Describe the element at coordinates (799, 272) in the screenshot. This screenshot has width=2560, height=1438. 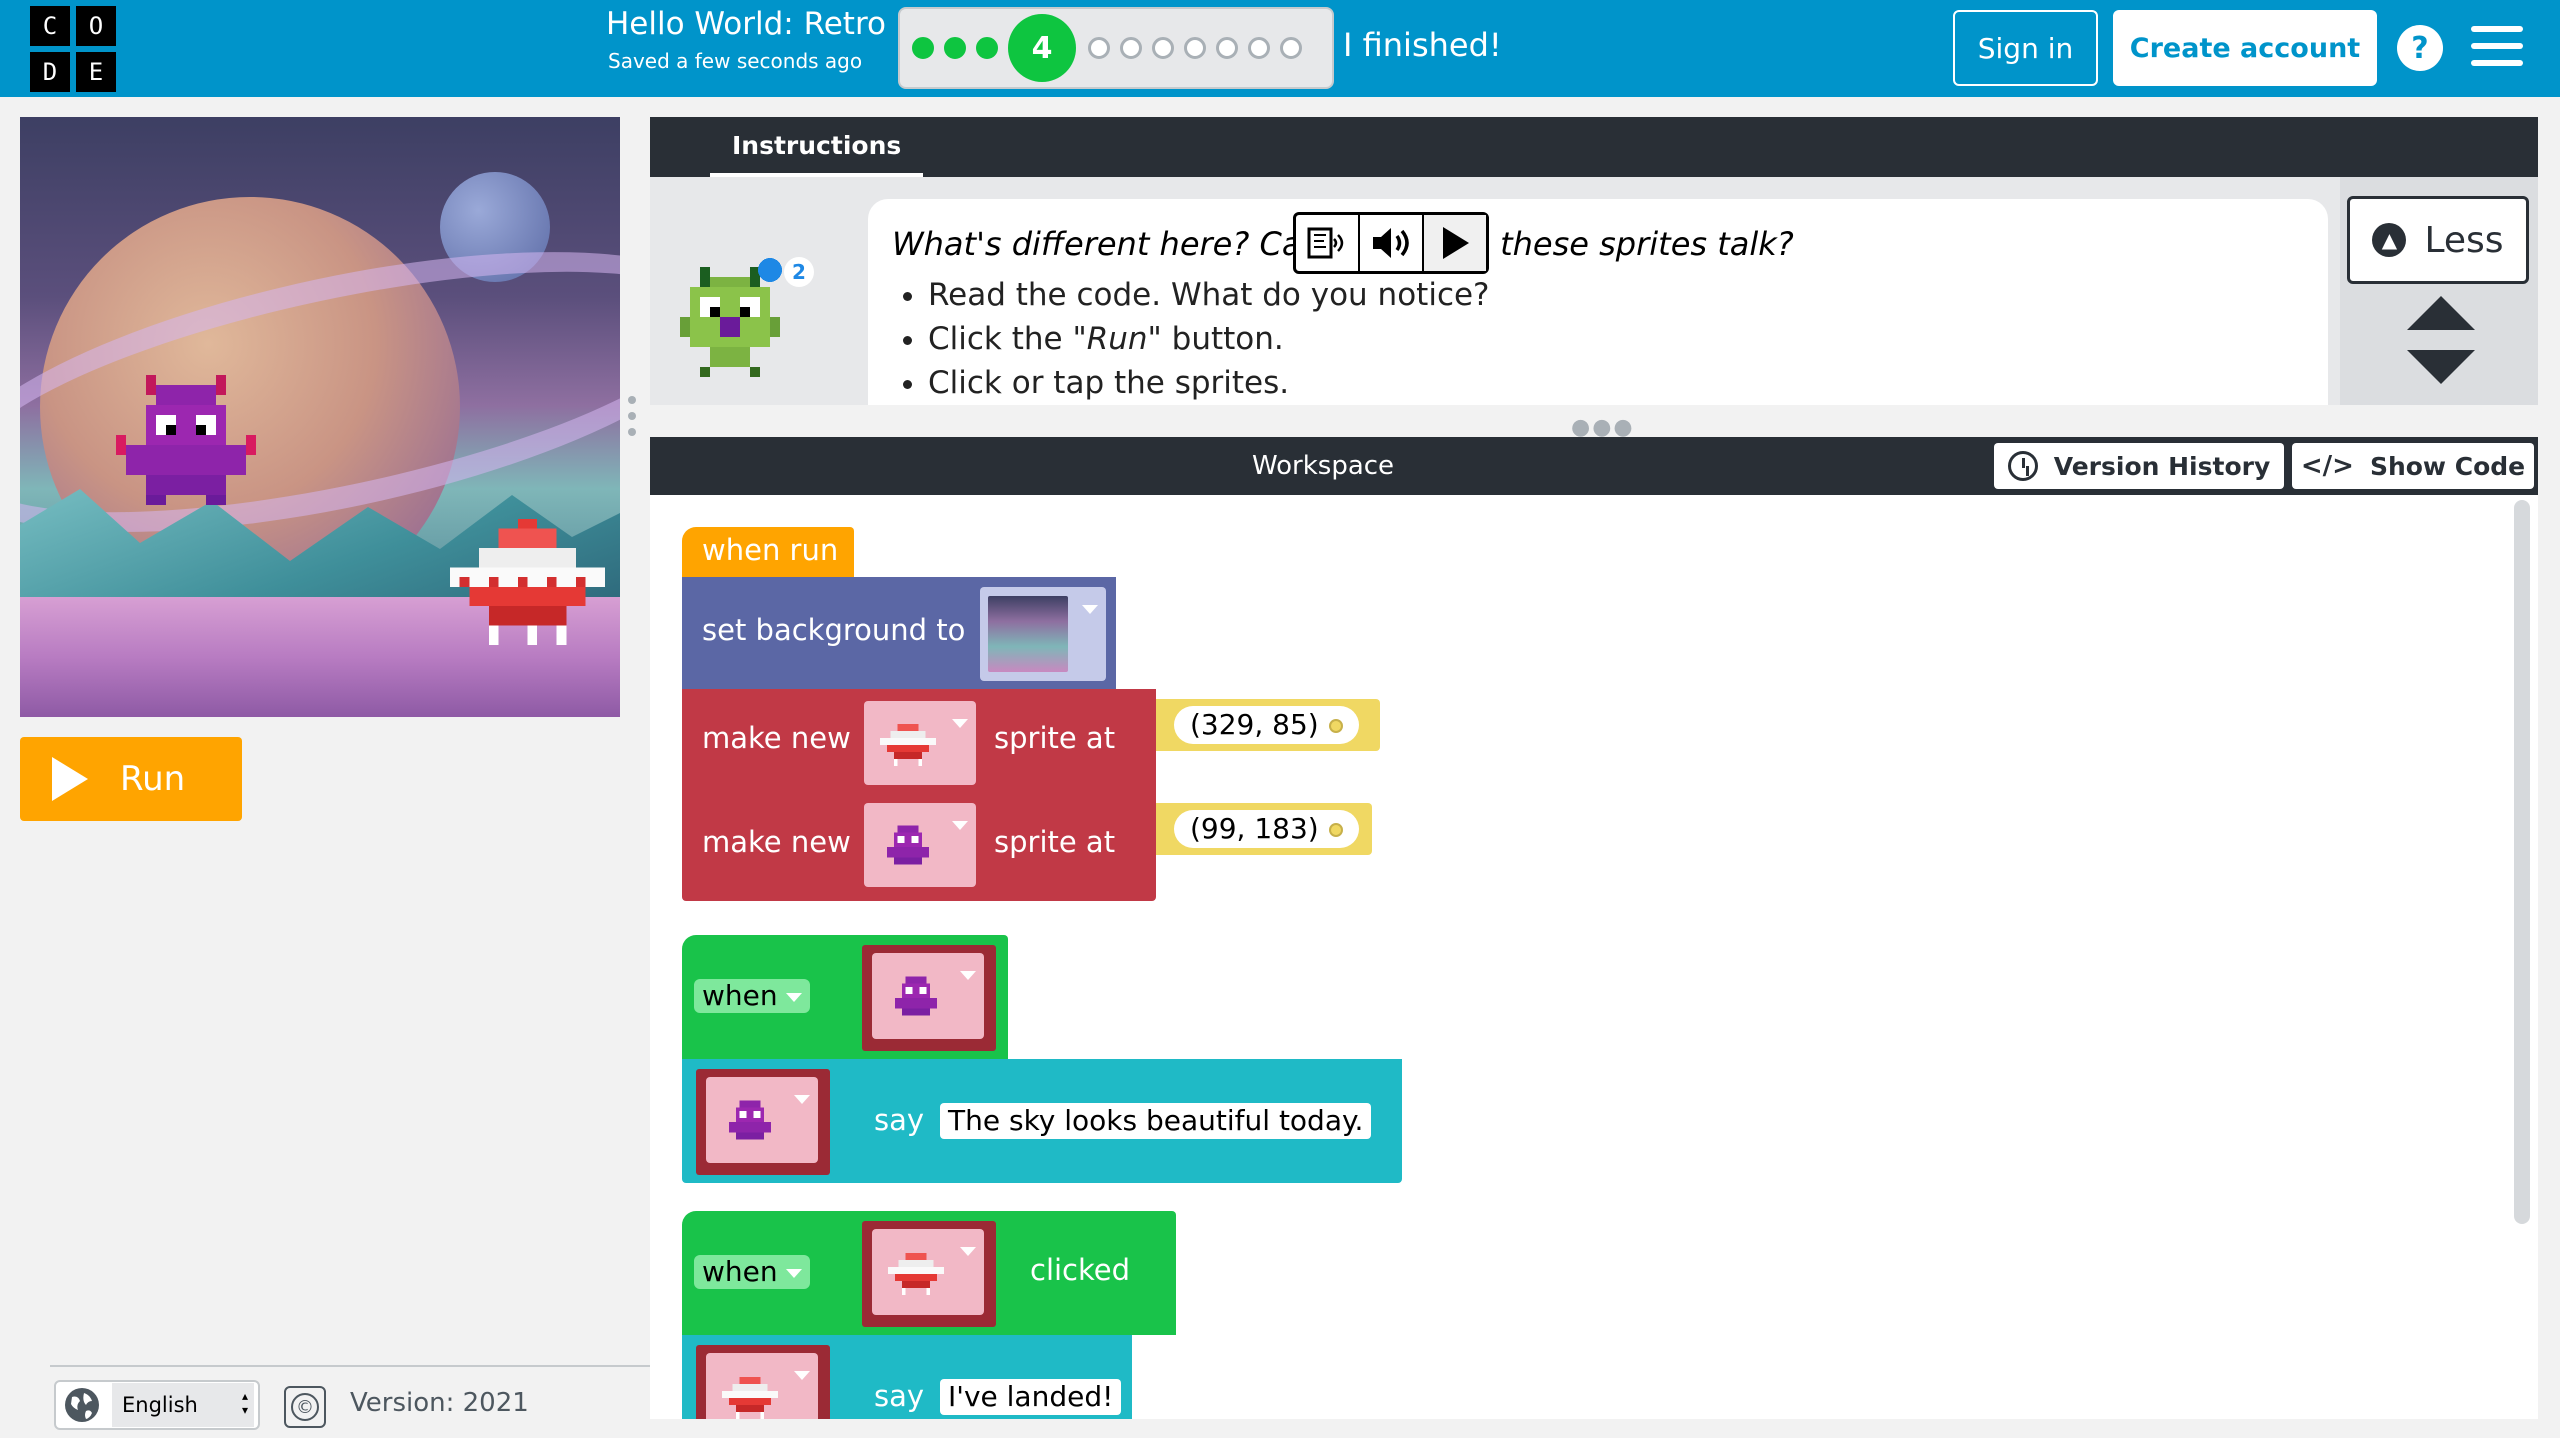
I see `hint-count-badge: 2` at that location.